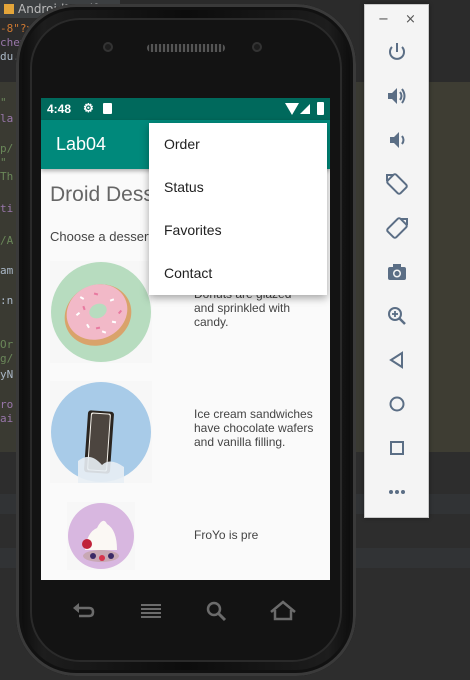  I want to click on sd-card-icon, so click(107, 108).